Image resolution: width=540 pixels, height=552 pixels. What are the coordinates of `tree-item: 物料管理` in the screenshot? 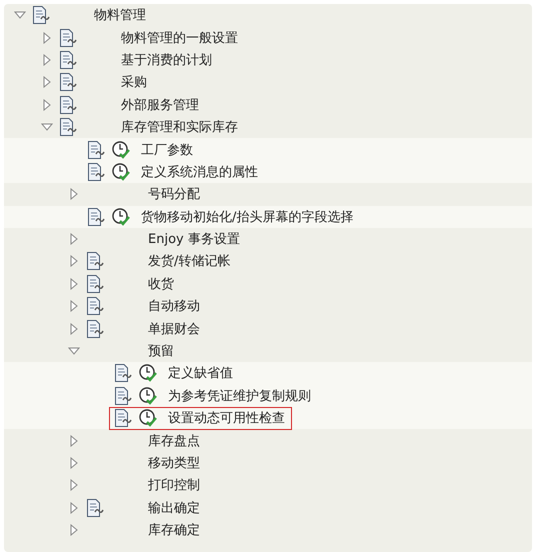 It's located at (120, 15).